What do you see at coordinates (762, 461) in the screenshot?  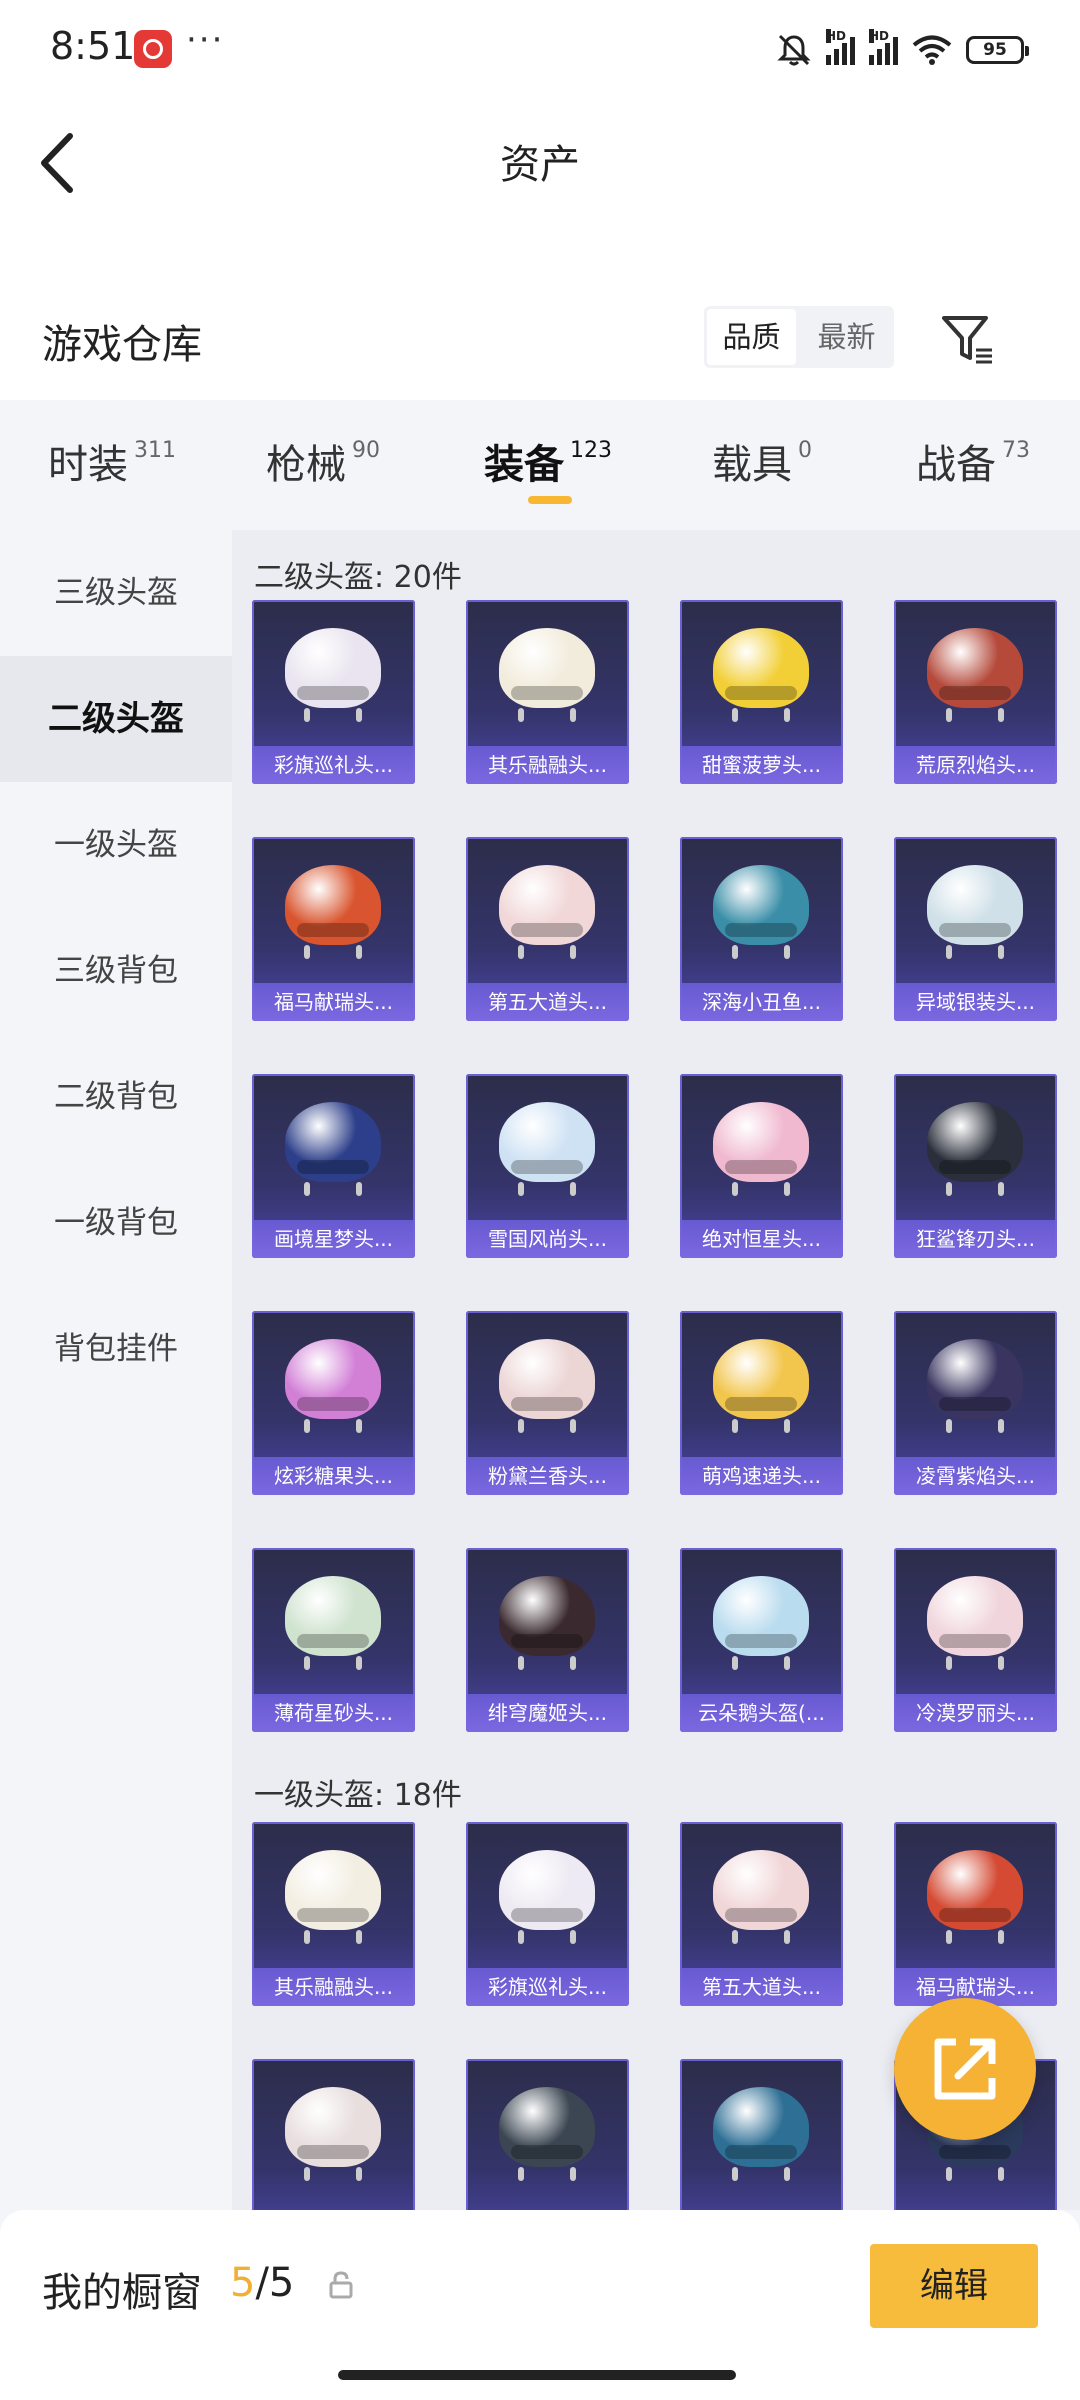 I see `tab-vehicles: 载具 0` at bounding box center [762, 461].